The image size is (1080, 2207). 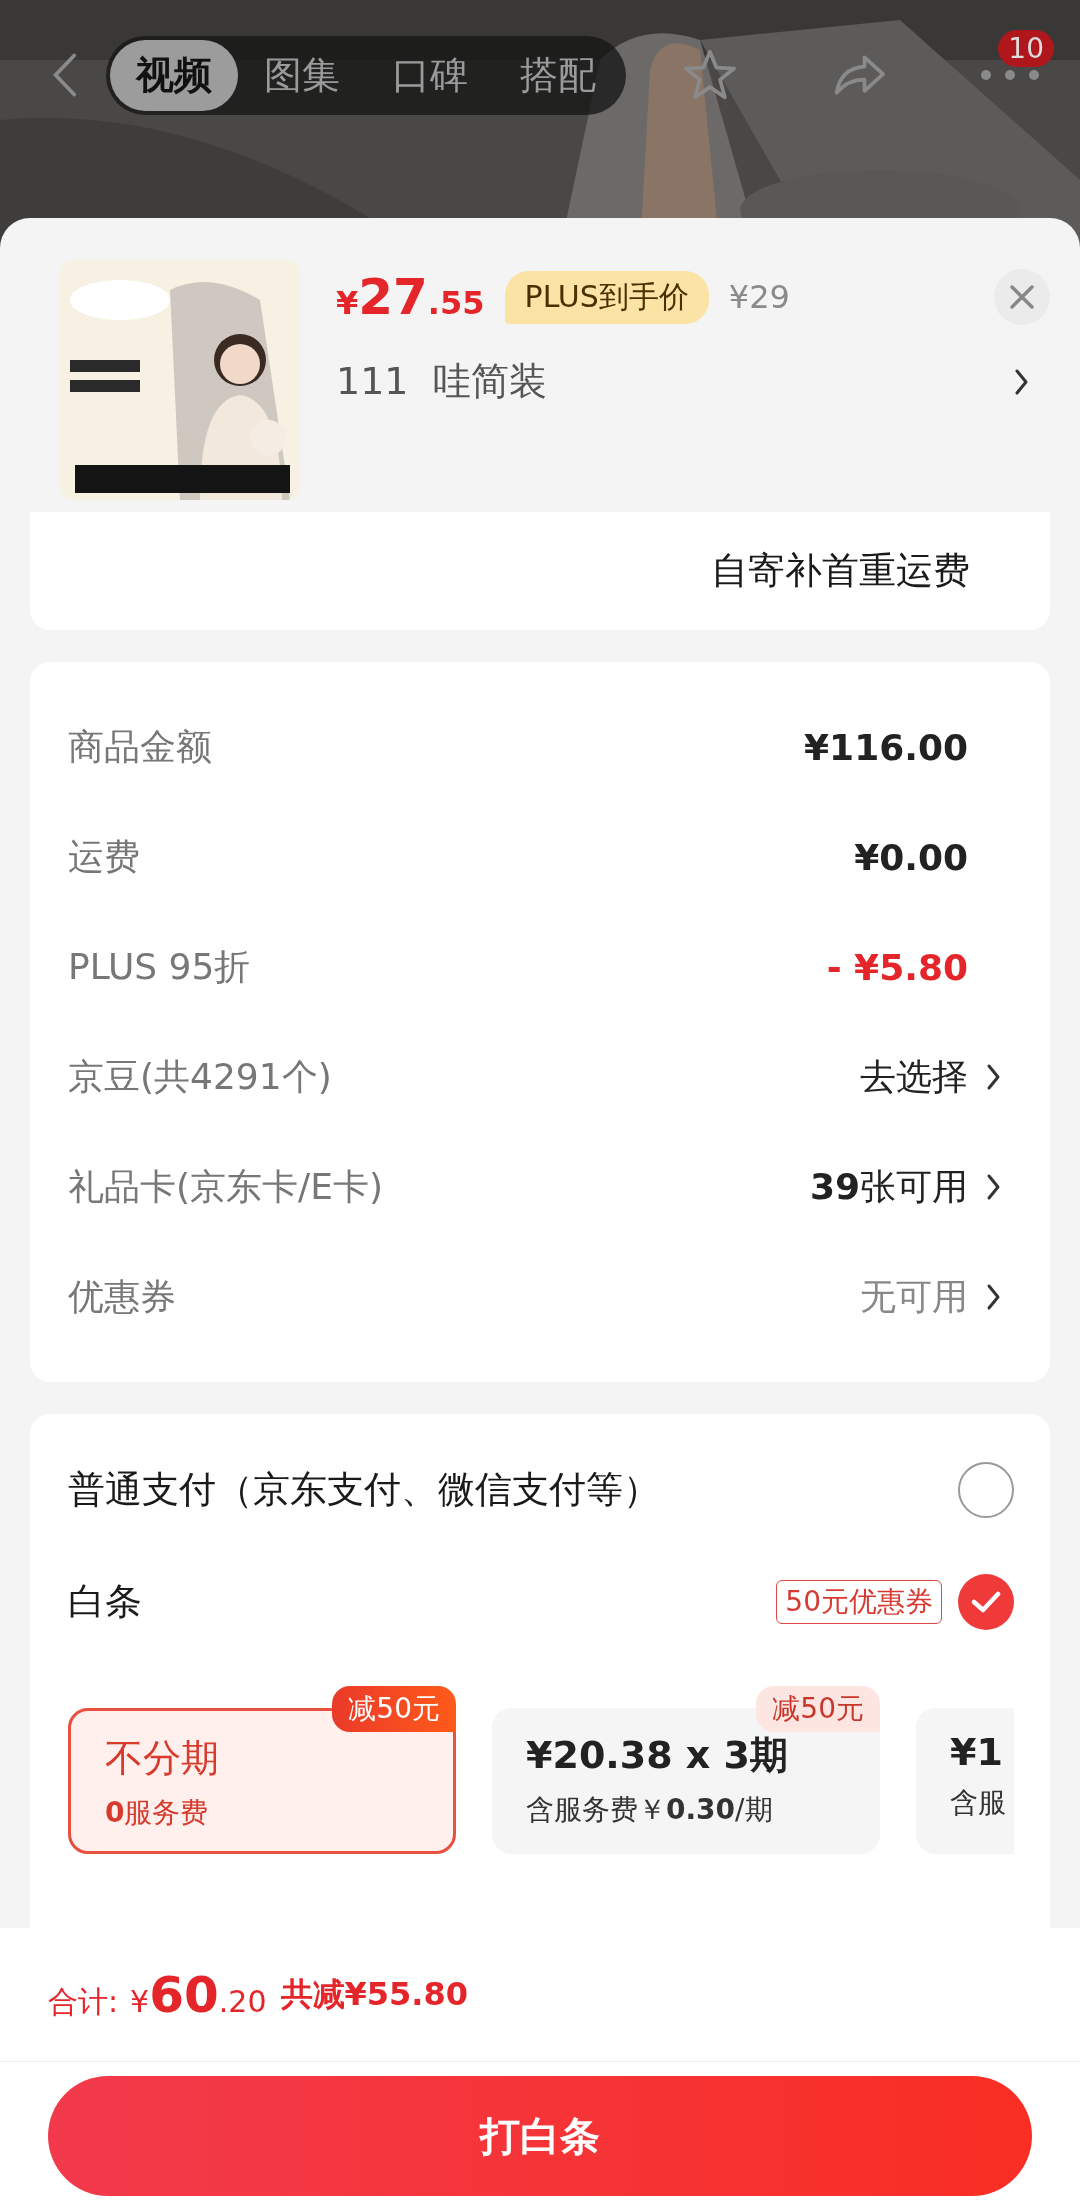 I want to click on coupon-tag: 50元优惠券, so click(x=859, y=1602).